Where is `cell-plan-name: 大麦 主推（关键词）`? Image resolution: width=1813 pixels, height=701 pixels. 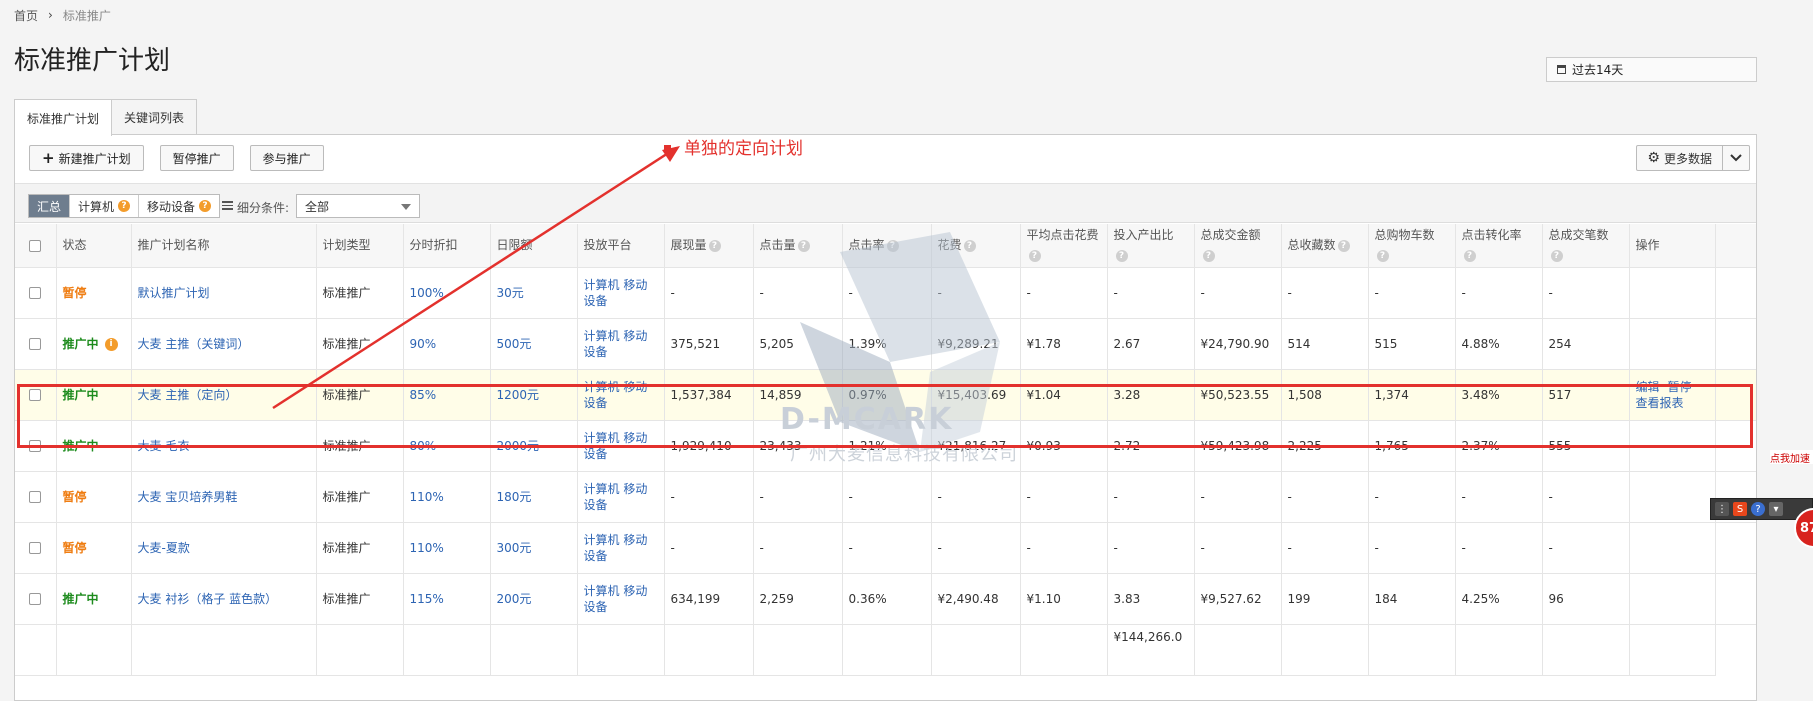
cell-plan-name: 大麦 主推（关键词） is located at coordinates (224, 344).